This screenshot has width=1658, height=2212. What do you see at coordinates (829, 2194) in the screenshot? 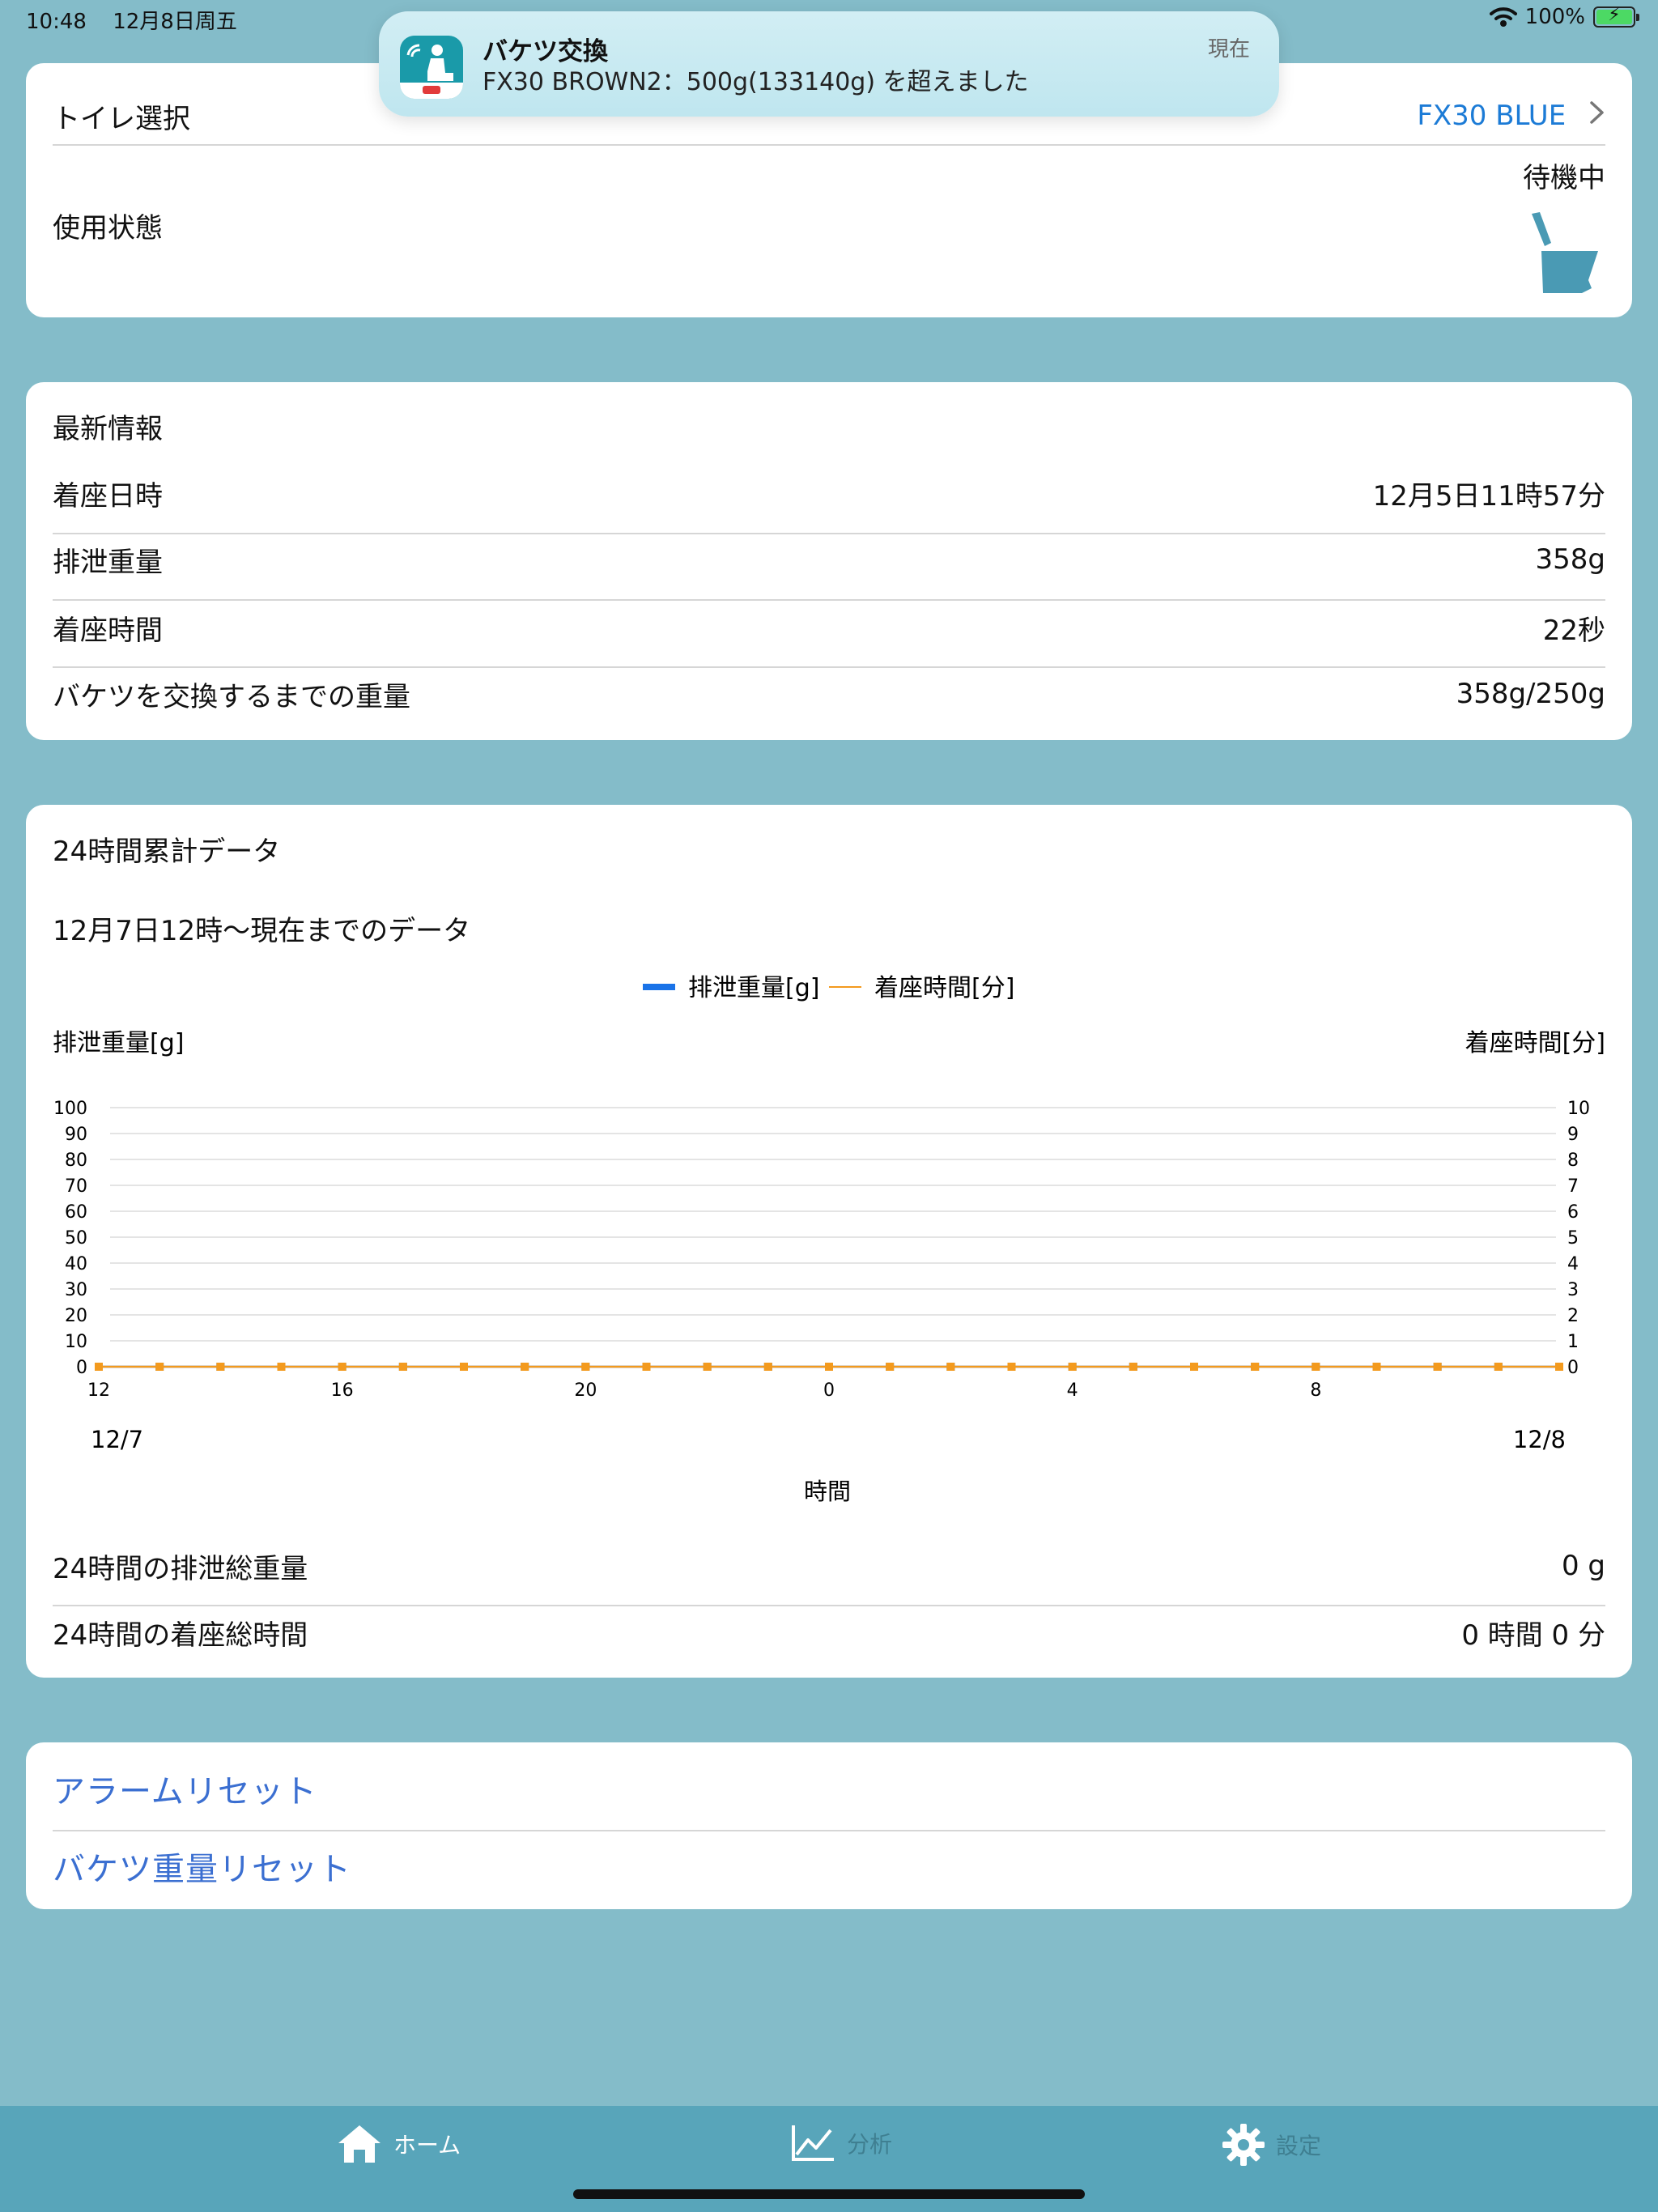
I see `home-indicator` at bounding box center [829, 2194].